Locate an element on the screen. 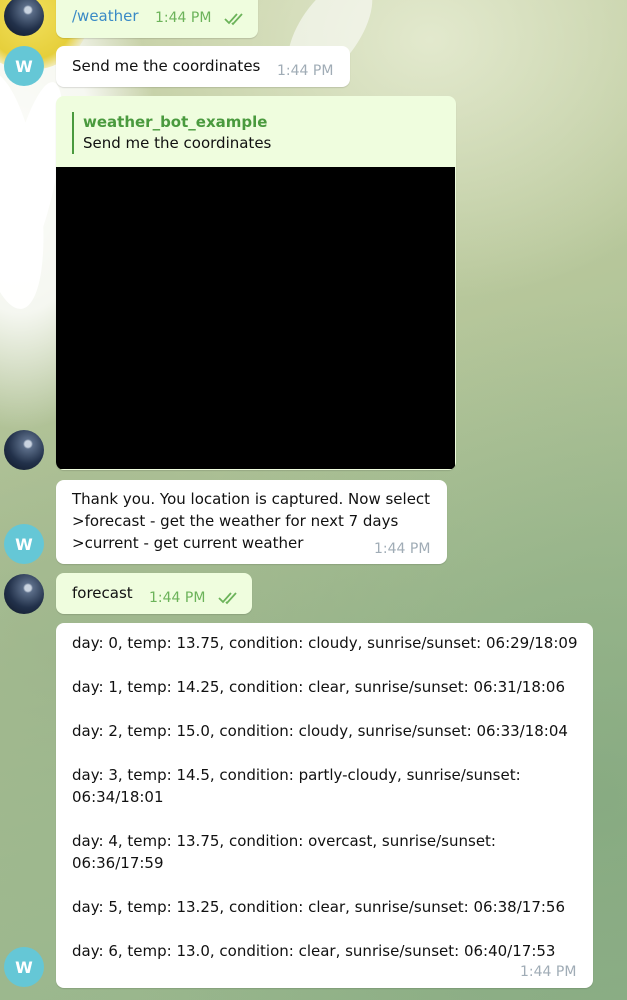  forecast-day-4-times: 06:36/17:59 is located at coordinates (118, 863).